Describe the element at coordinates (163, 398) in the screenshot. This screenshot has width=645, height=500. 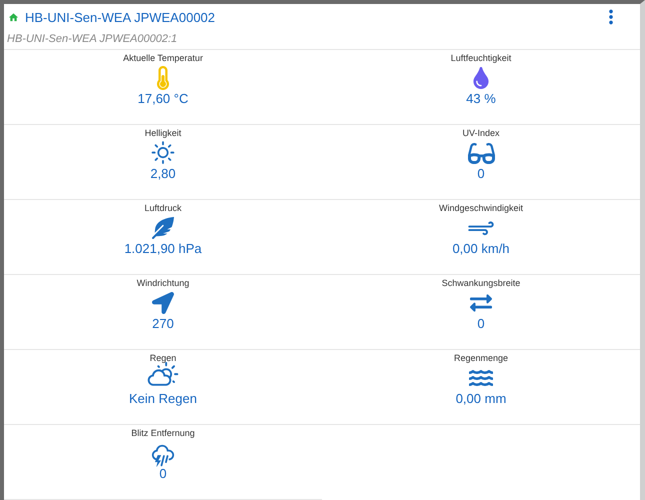
I see `tile-value: Kein Regen` at that location.